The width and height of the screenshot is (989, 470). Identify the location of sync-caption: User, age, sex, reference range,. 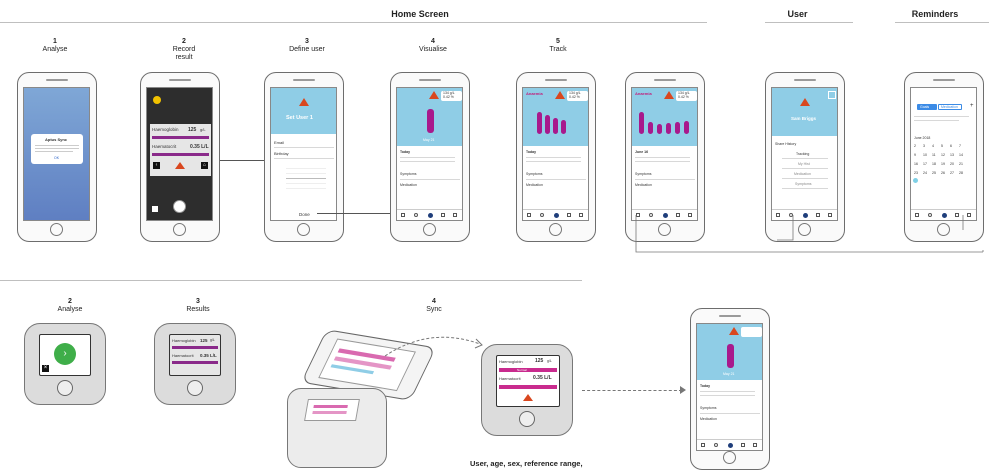
(526, 463).